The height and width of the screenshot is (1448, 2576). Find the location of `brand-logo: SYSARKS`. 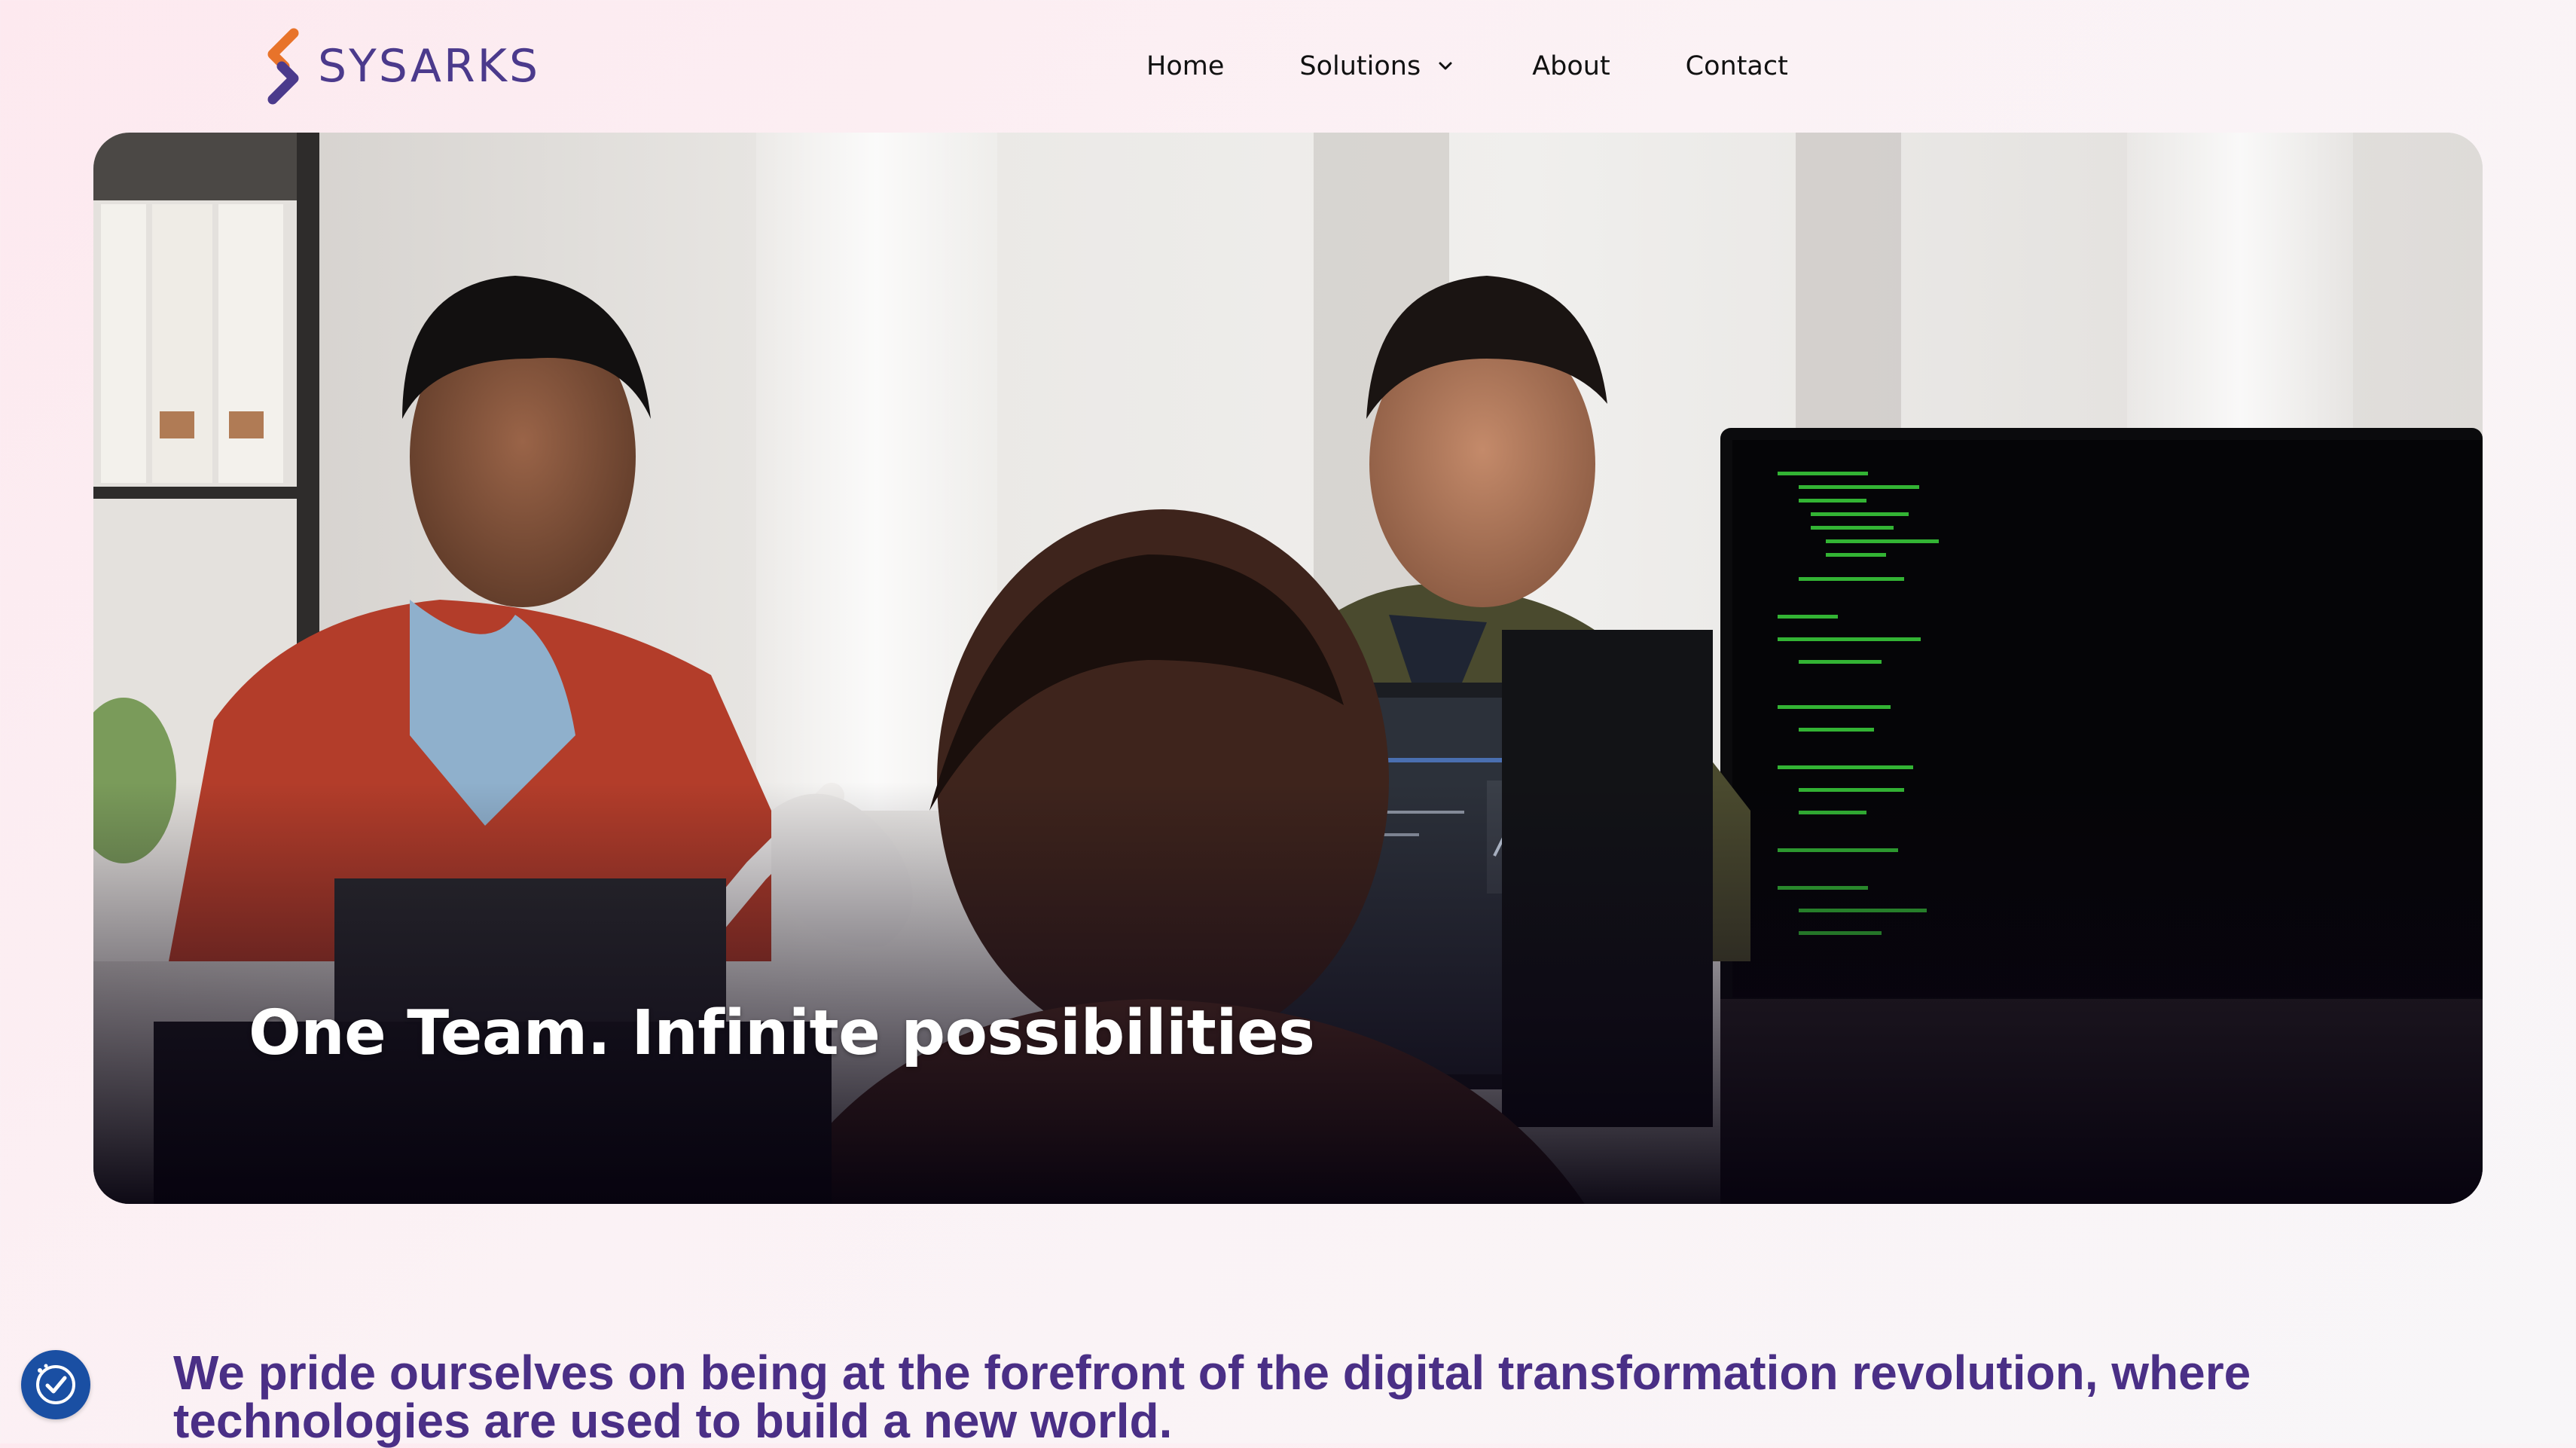

brand-logo: SYSARKS is located at coordinates (398, 66).